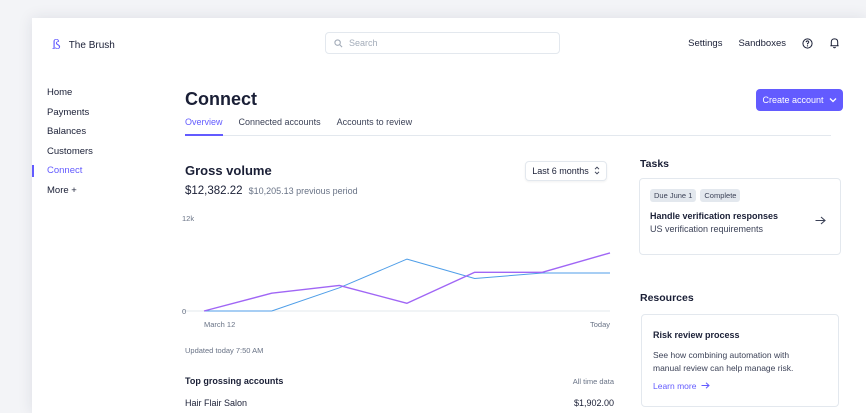 Image resolution: width=866 pixels, height=413 pixels. Describe the element at coordinates (597, 171) in the screenshot. I see `up-down-chevron-icon` at that location.